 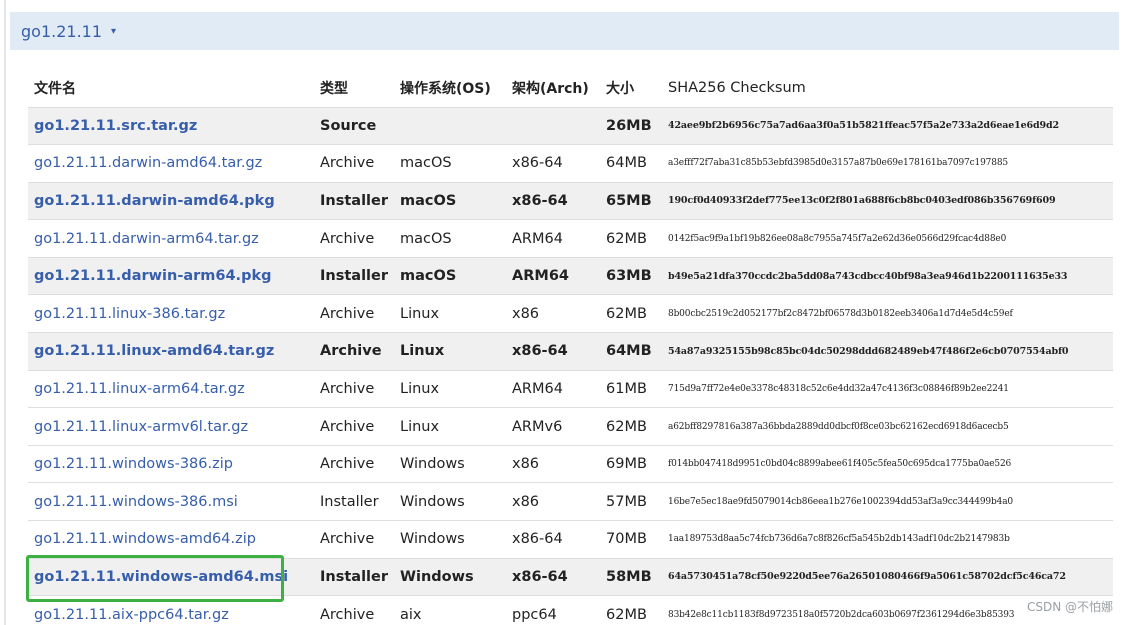 I want to click on file-link: go1.21.11.src.tar.gz, so click(x=115, y=126).